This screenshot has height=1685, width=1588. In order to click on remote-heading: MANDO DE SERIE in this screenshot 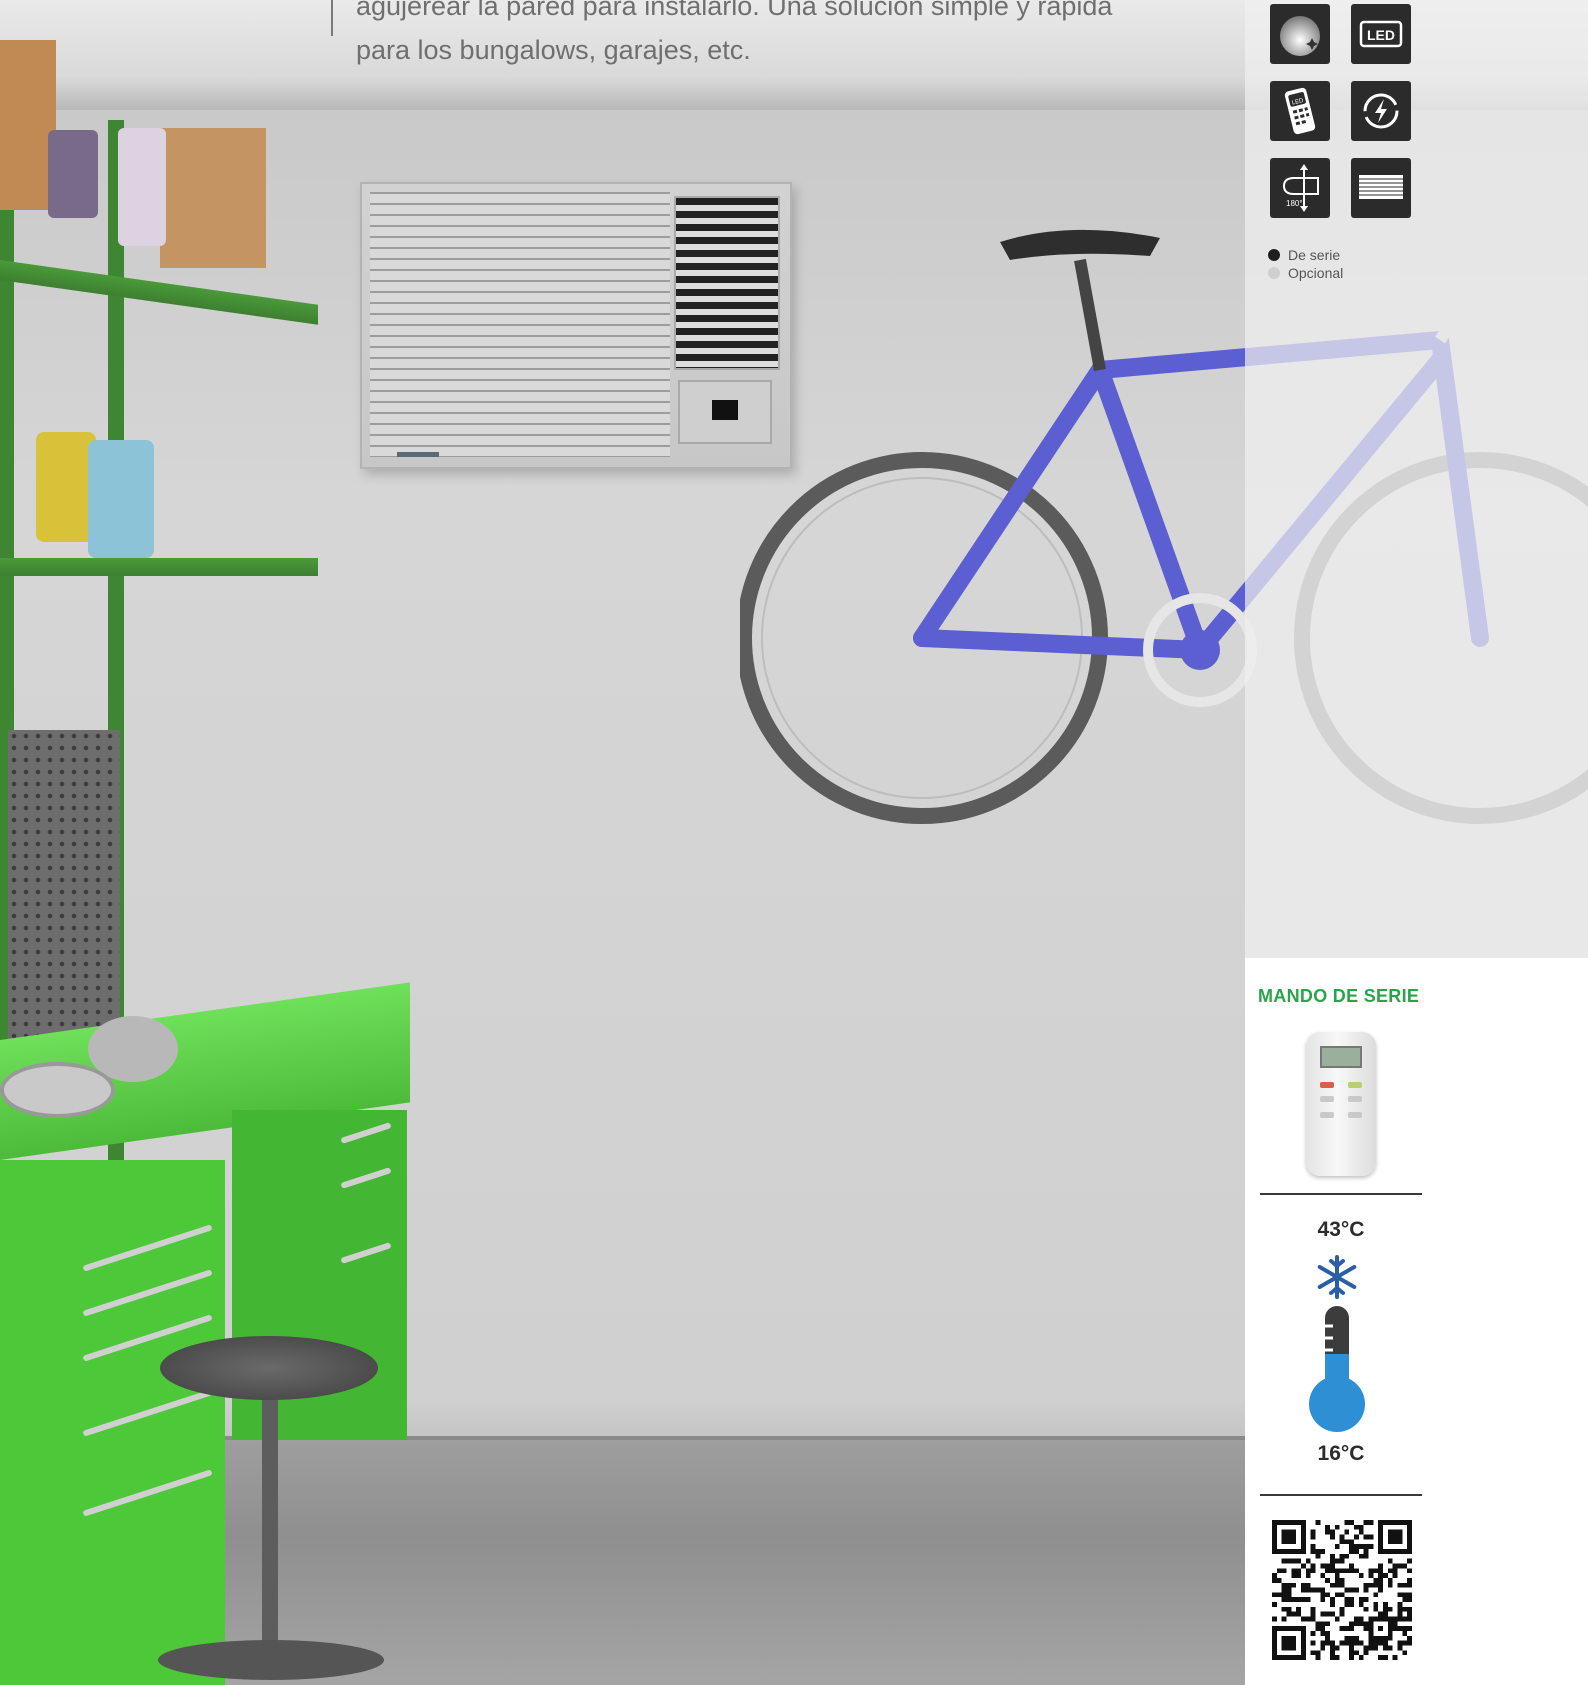, I will do `click(1339, 996)`.